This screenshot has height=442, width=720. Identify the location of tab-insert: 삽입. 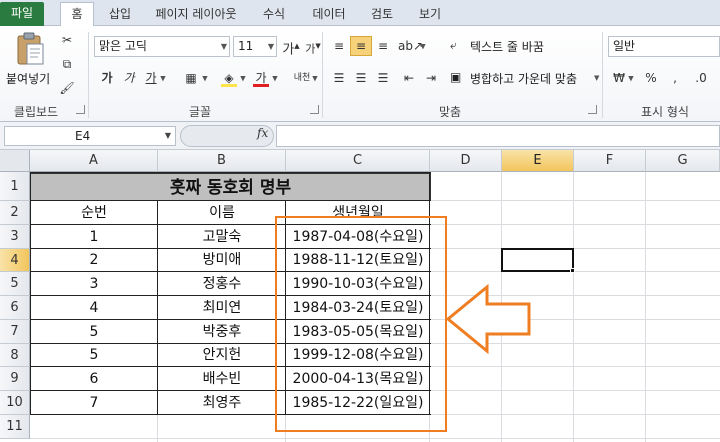
(120, 14).